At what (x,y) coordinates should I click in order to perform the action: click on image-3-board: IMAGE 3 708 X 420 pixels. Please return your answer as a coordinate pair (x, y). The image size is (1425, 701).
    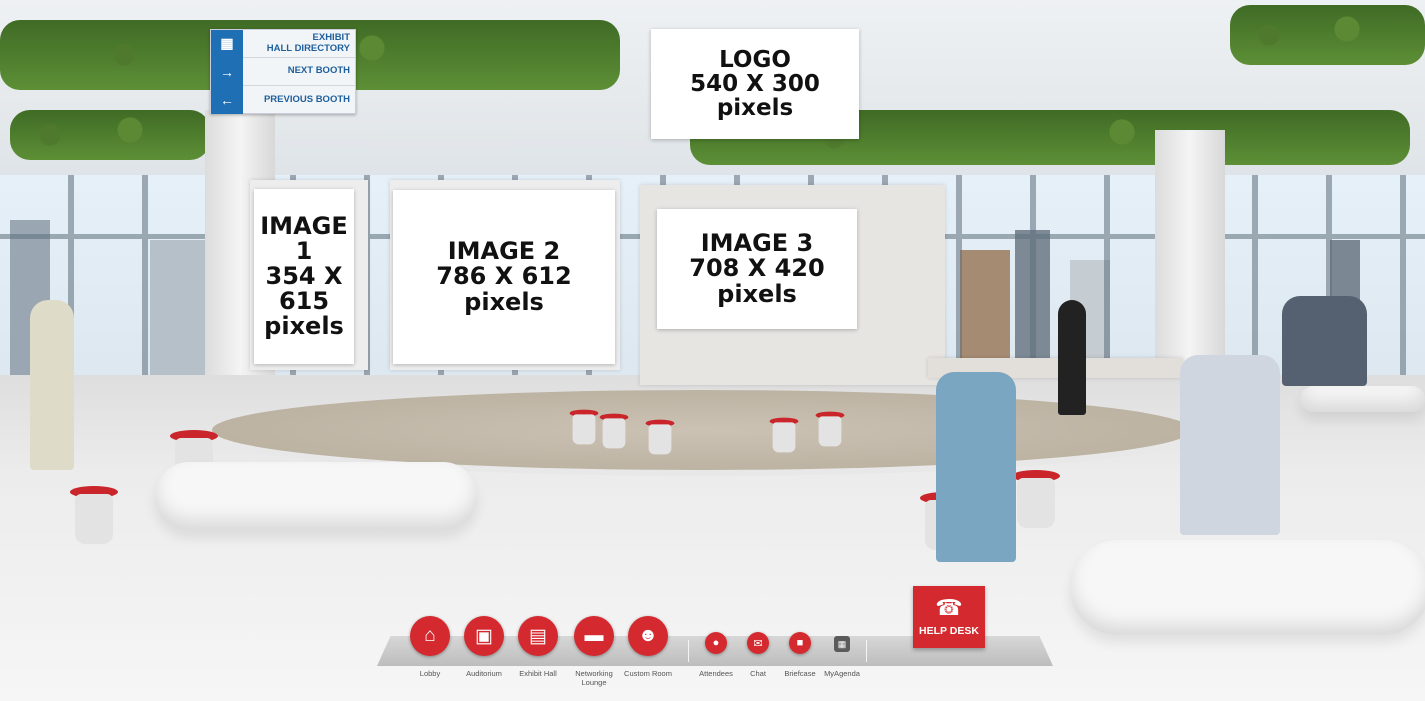
    Looking at the image, I should click on (757, 269).